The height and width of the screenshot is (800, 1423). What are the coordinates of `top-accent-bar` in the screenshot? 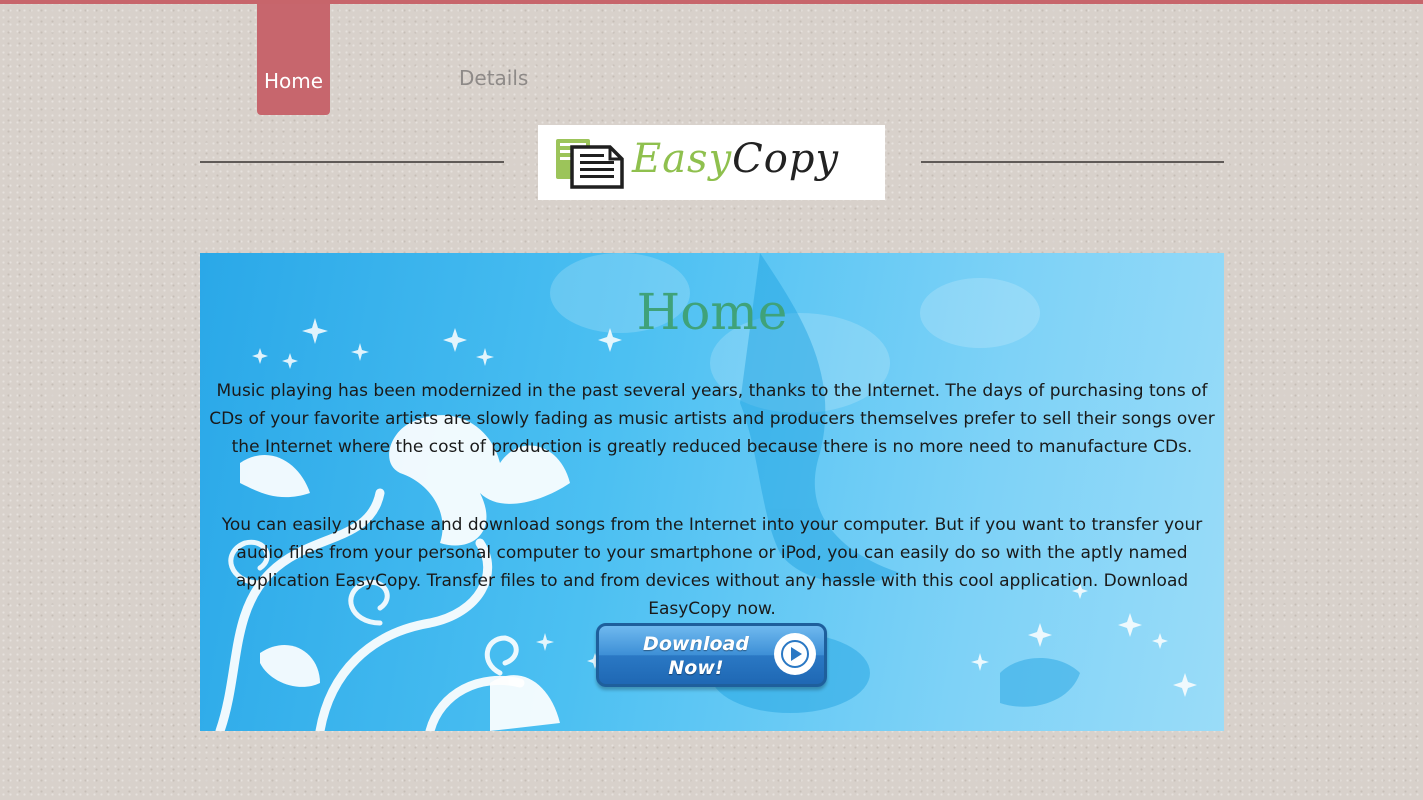 It's located at (711, 2).